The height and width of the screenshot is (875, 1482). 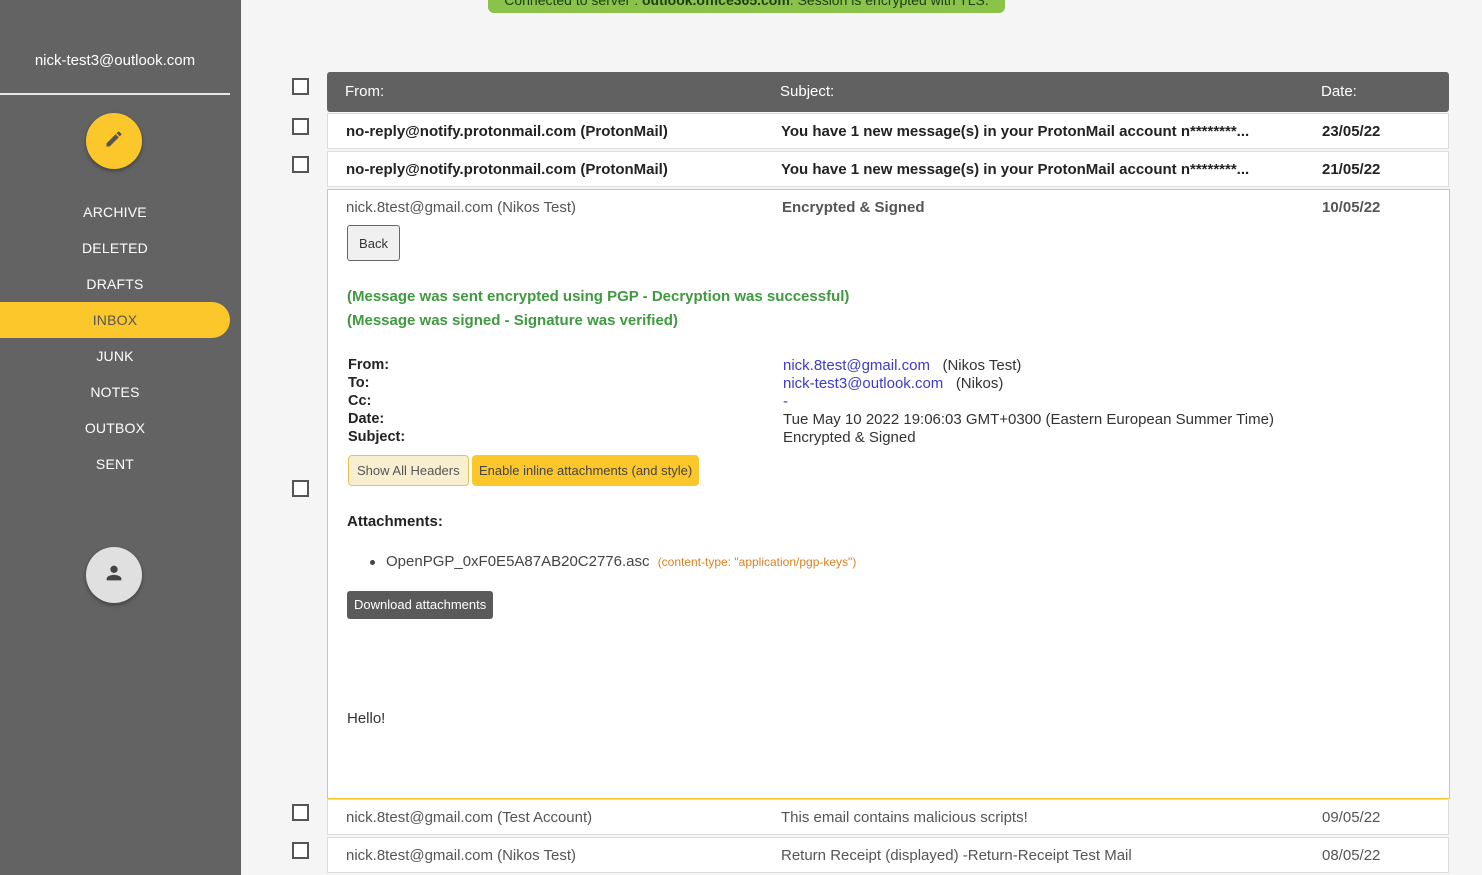 What do you see at coordinates (757, 562) in the screenshot?
I see `attachment-content-type: (content-type: "application/pgp-keys")` at bounding box center [757, 562].